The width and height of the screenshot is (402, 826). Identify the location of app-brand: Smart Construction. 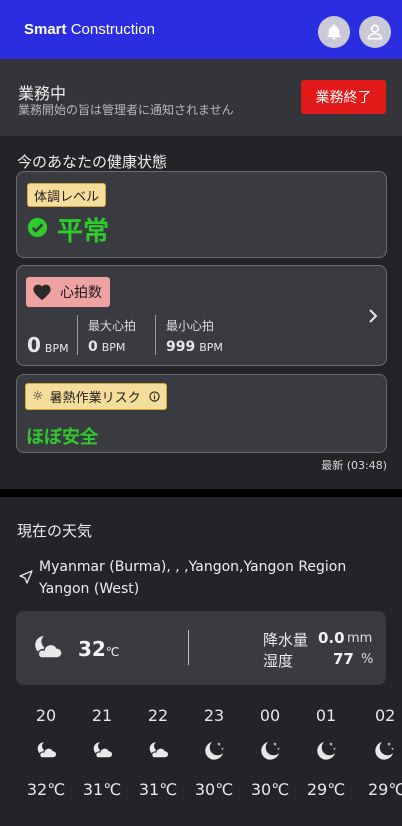
(89, 29).